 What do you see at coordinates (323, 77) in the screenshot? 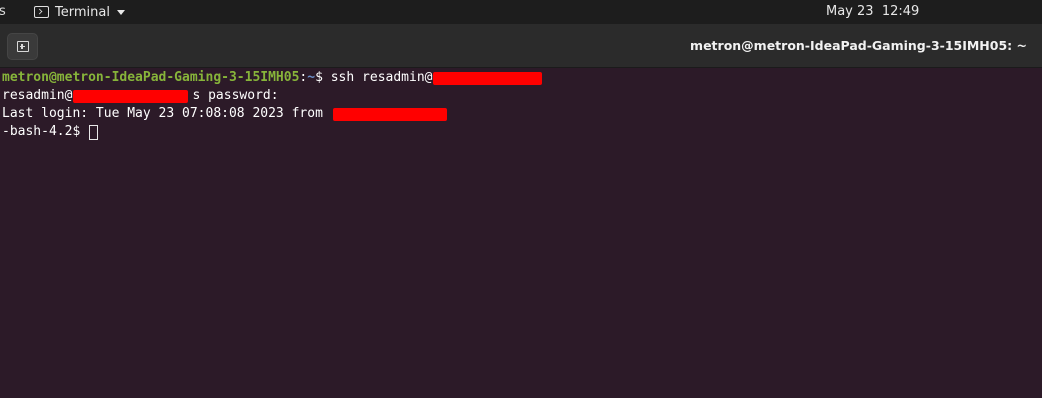
I see `prompt-symbol: $` at bounding box center [323, 77].